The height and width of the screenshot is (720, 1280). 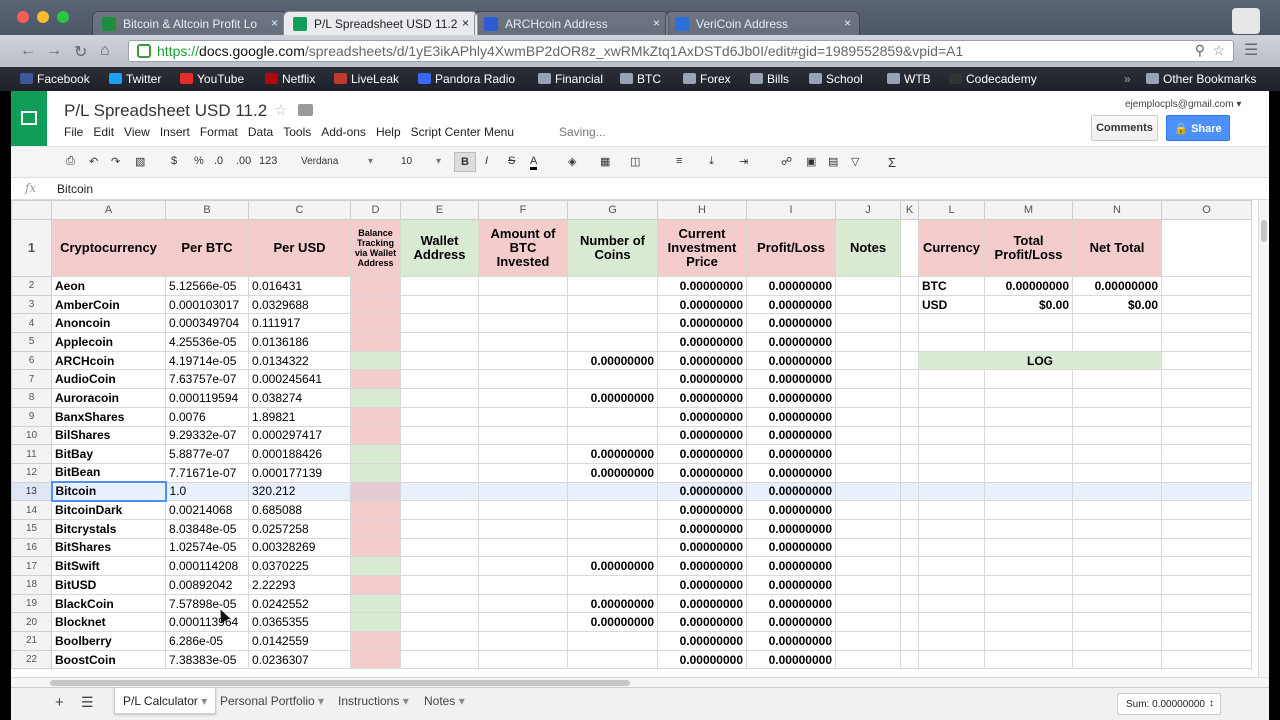 I want to click on per-btc-cell: 7.63757e-07, so click(x=207, y=379).